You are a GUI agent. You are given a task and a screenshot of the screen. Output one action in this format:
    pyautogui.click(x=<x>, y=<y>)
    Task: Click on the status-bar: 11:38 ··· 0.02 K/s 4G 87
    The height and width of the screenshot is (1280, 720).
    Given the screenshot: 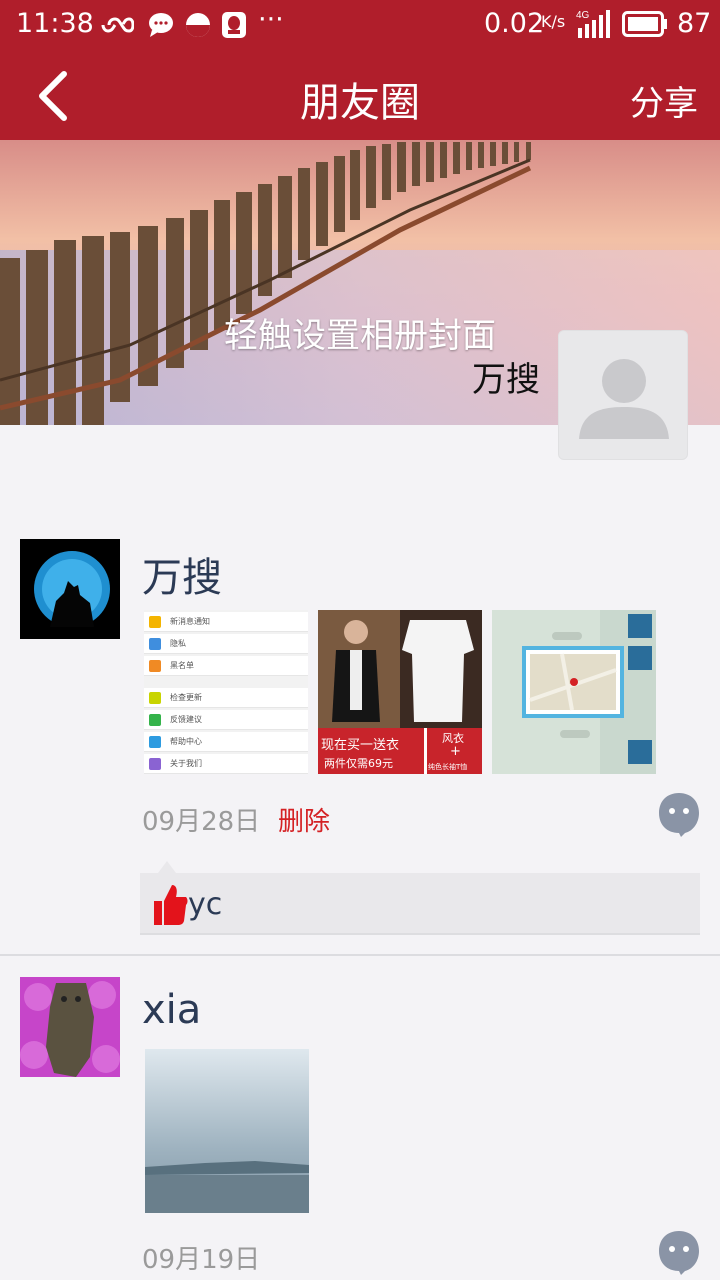 What is the action you would take?
    pyautogui.click(x=360, y=25)
    